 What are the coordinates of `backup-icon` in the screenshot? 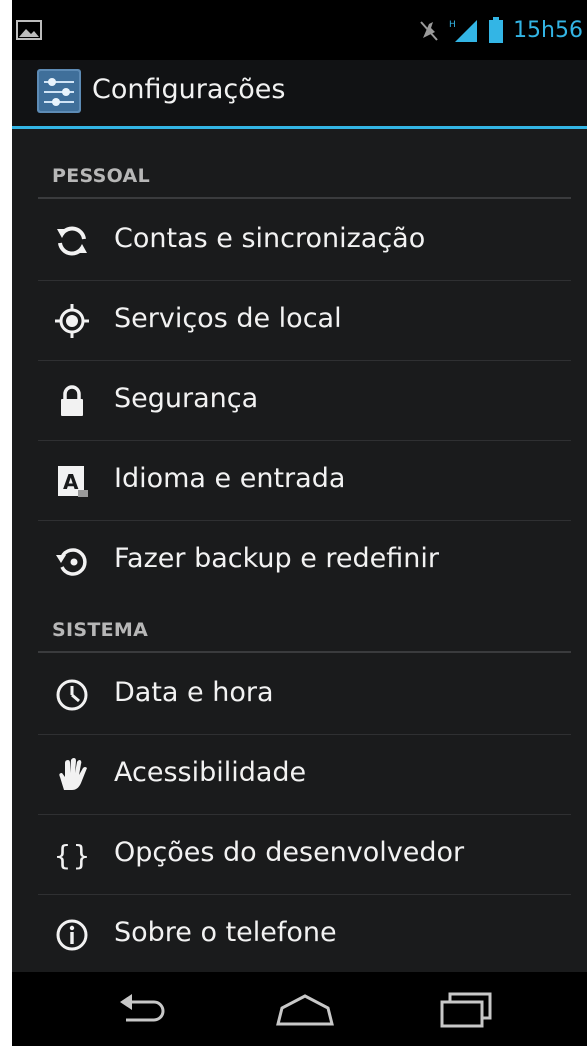 It's located at (71, 562).